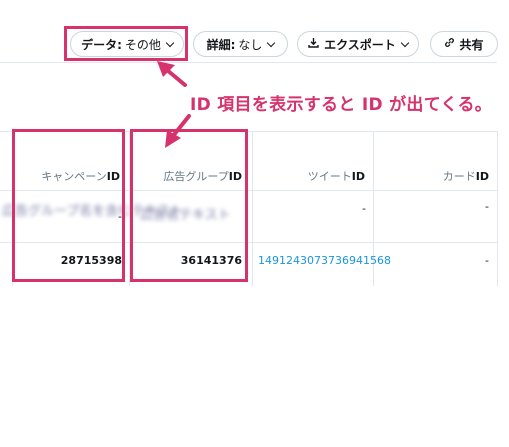  What do you see at coordinates (68, 205) in the screenshot?
I see `highlight-campaign-id-column` at bounding box center [68, 205].